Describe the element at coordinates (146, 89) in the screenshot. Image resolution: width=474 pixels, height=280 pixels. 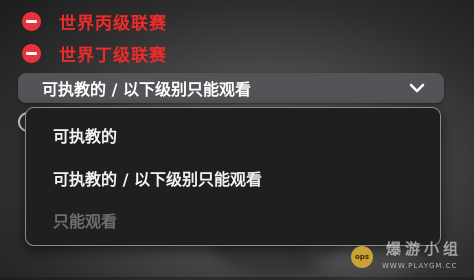
I see `select-value: 可执教的 / 以下级别只能观看` at that location.